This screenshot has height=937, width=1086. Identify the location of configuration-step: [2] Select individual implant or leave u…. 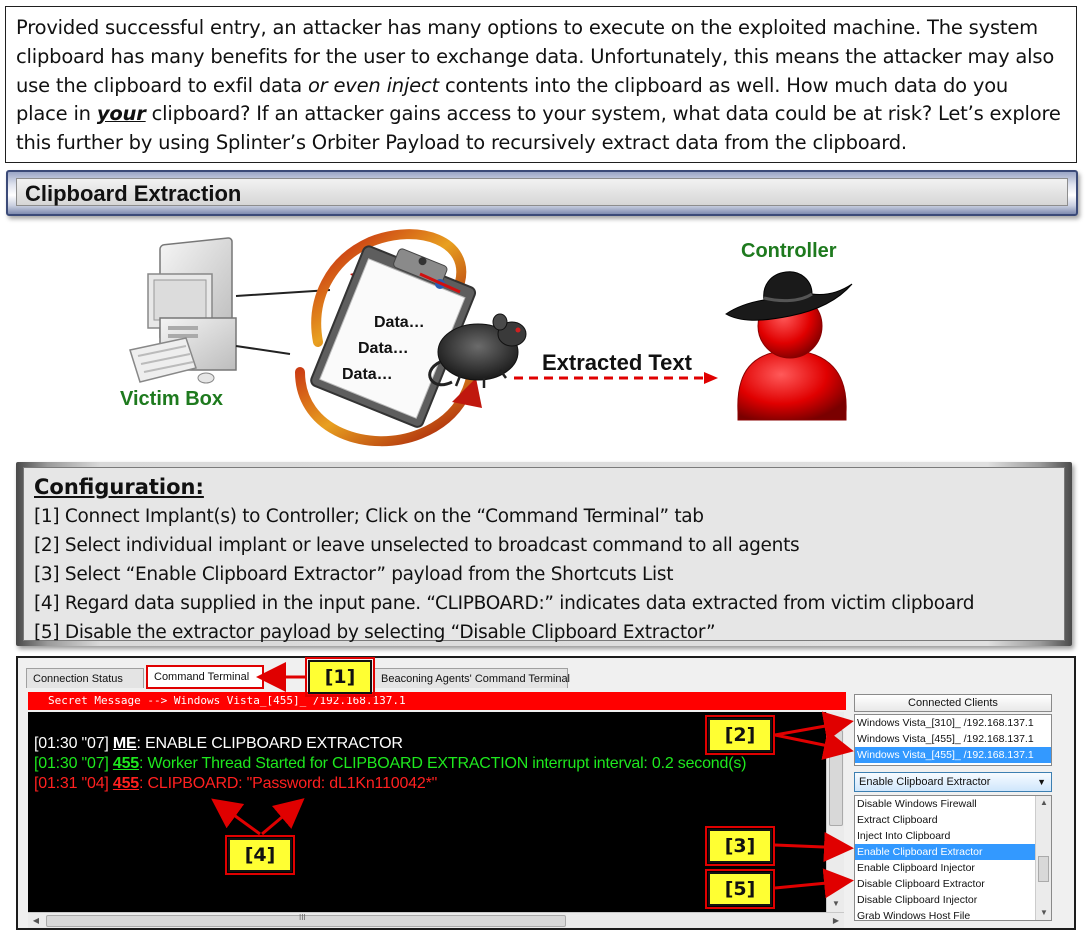
(417, 545).